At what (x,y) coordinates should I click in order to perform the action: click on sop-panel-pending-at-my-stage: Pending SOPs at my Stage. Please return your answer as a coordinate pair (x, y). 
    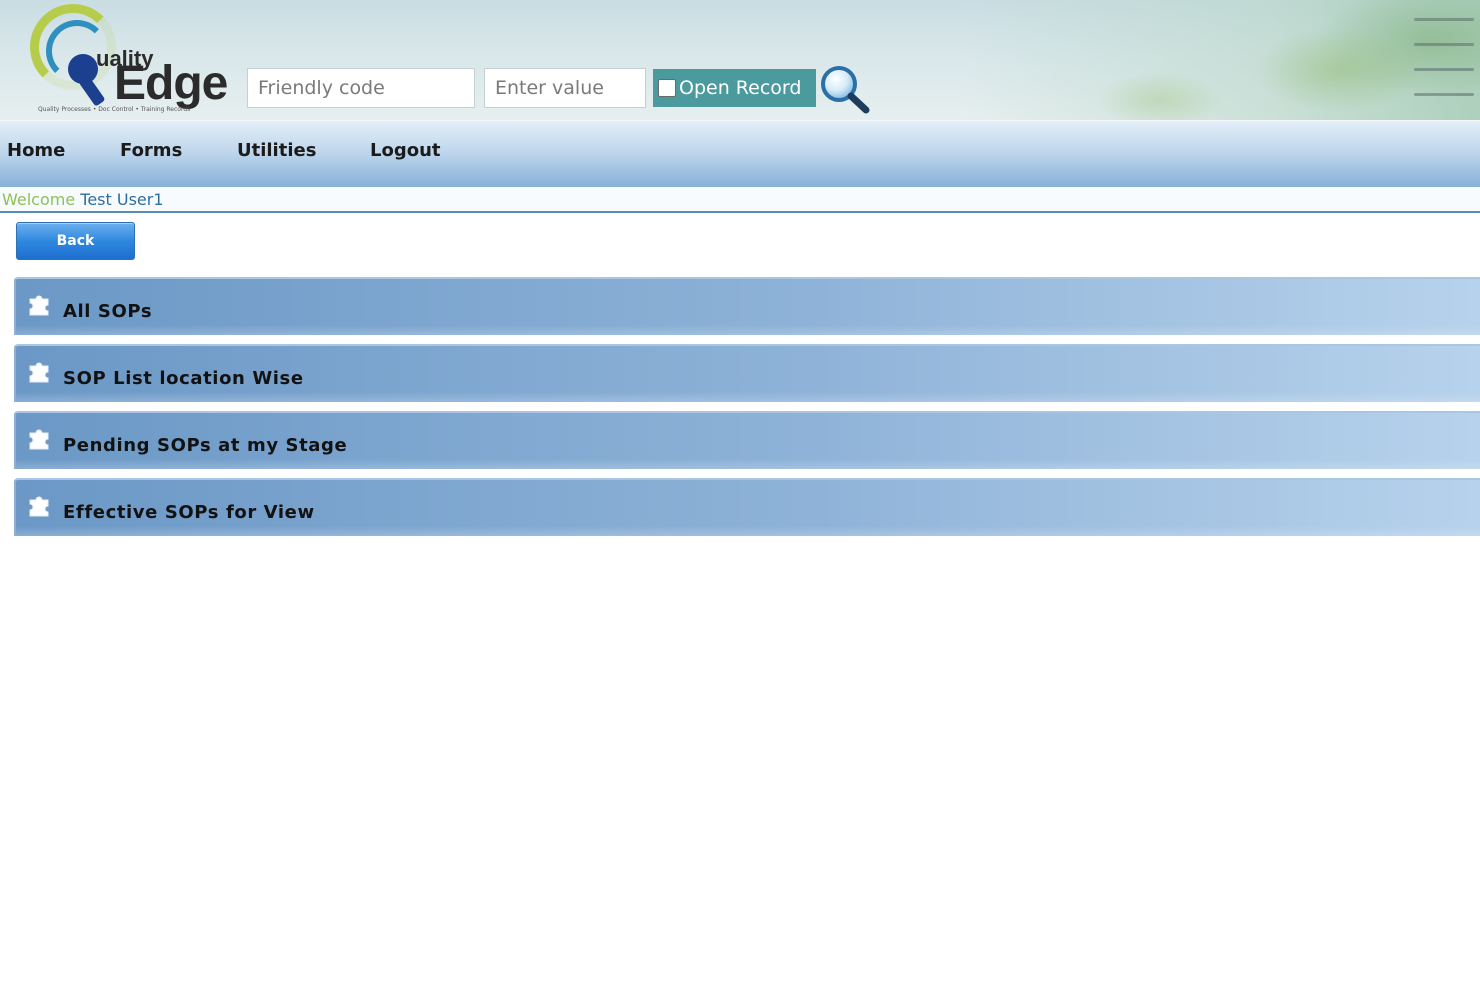
    Looking at the image, I should click on (747, 440).